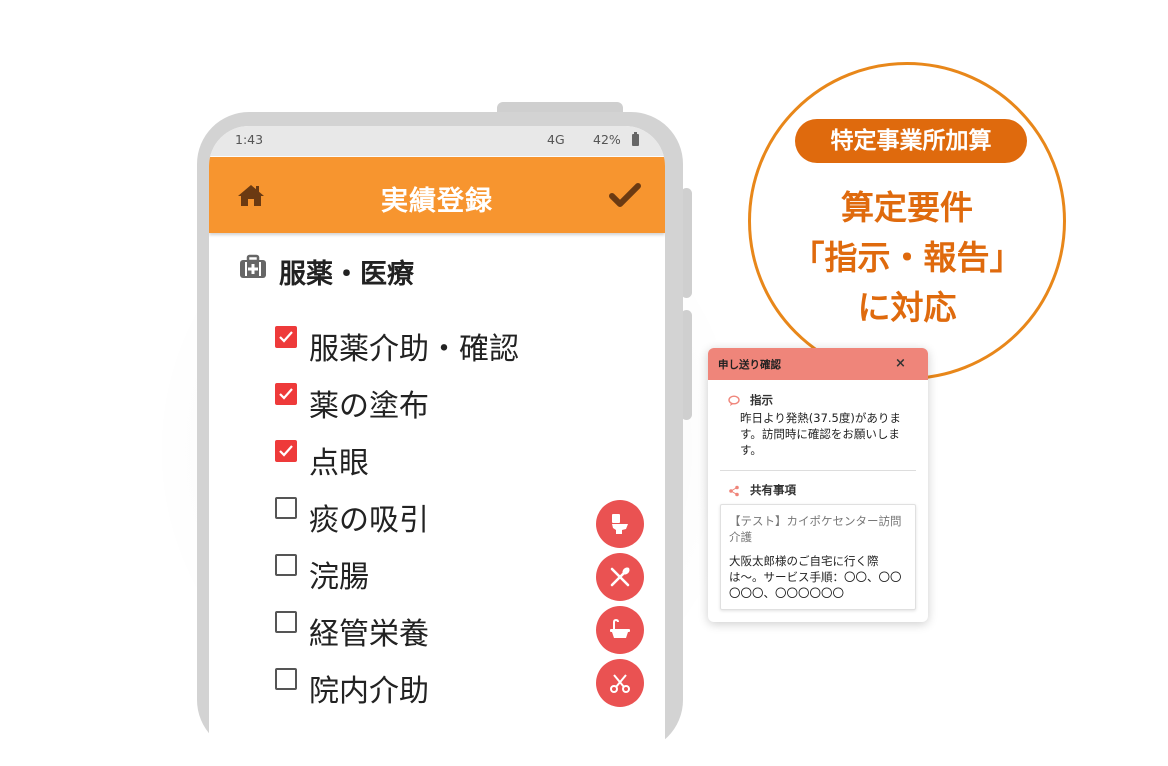 The width and height of the screenshot is (1168, 766). What do you see at coordinates (907, 307) in the screenshot?
I see `badge-line-3: に対応` at bounding box center [907, 307].